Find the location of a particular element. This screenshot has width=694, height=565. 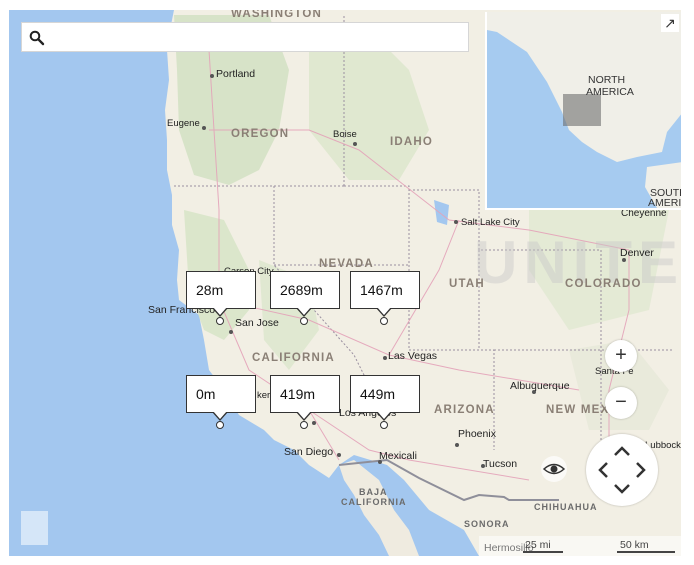

search-box is located at coordinates (245, 37).